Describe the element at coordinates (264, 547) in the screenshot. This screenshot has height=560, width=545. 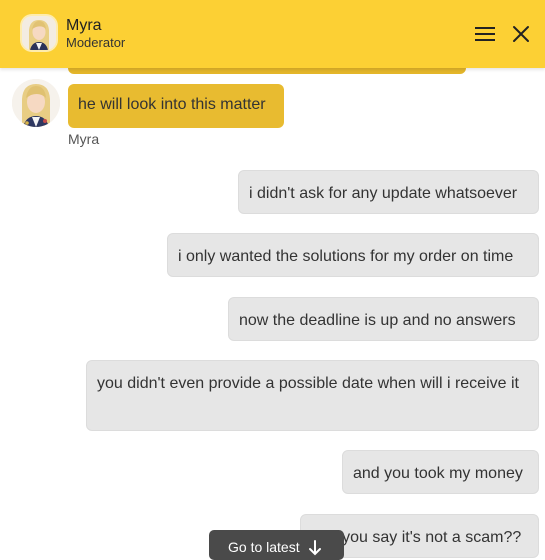
I see `go-to-latest-label: Go to latest` at that location.